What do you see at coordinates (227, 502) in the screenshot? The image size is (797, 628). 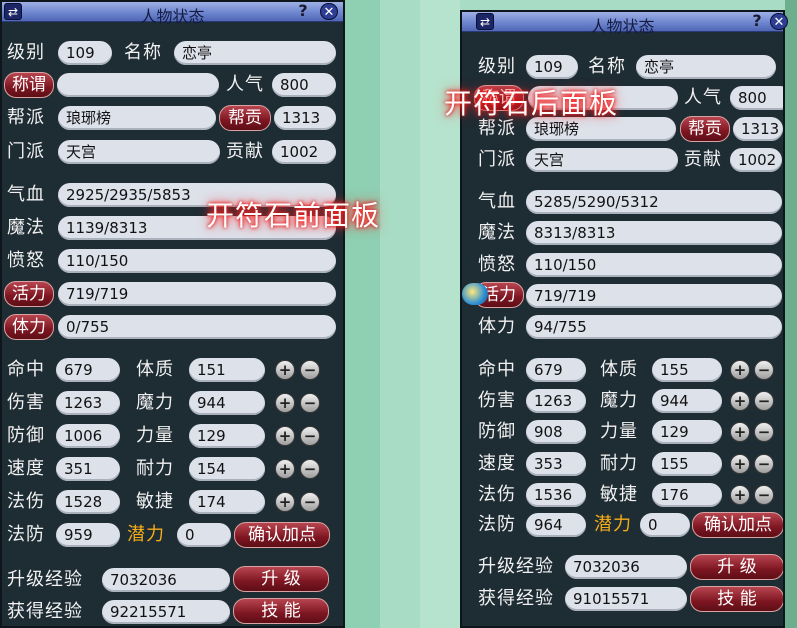 I see `agility-value: 174` at bounding box center [227, 502].